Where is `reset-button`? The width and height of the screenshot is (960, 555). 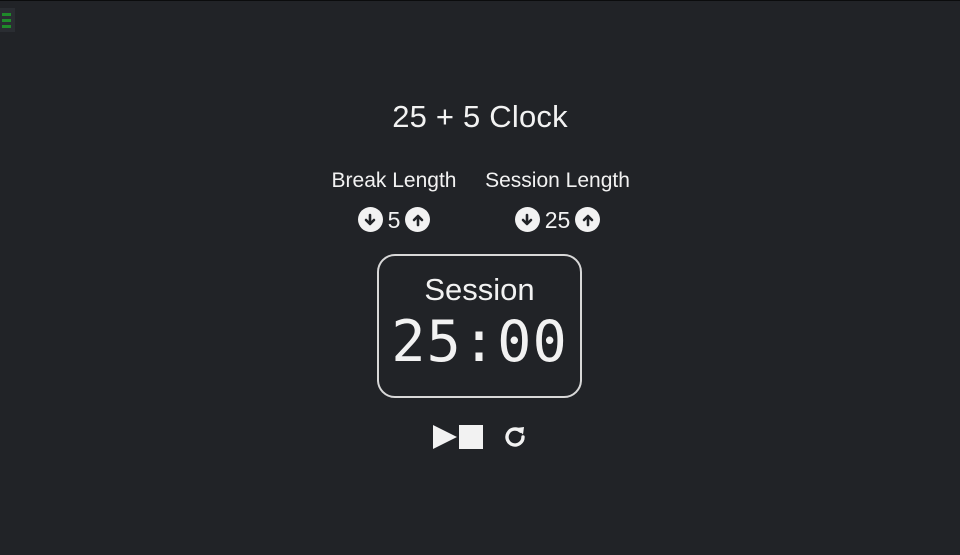
reset-button is located at coordinates (515, 437).